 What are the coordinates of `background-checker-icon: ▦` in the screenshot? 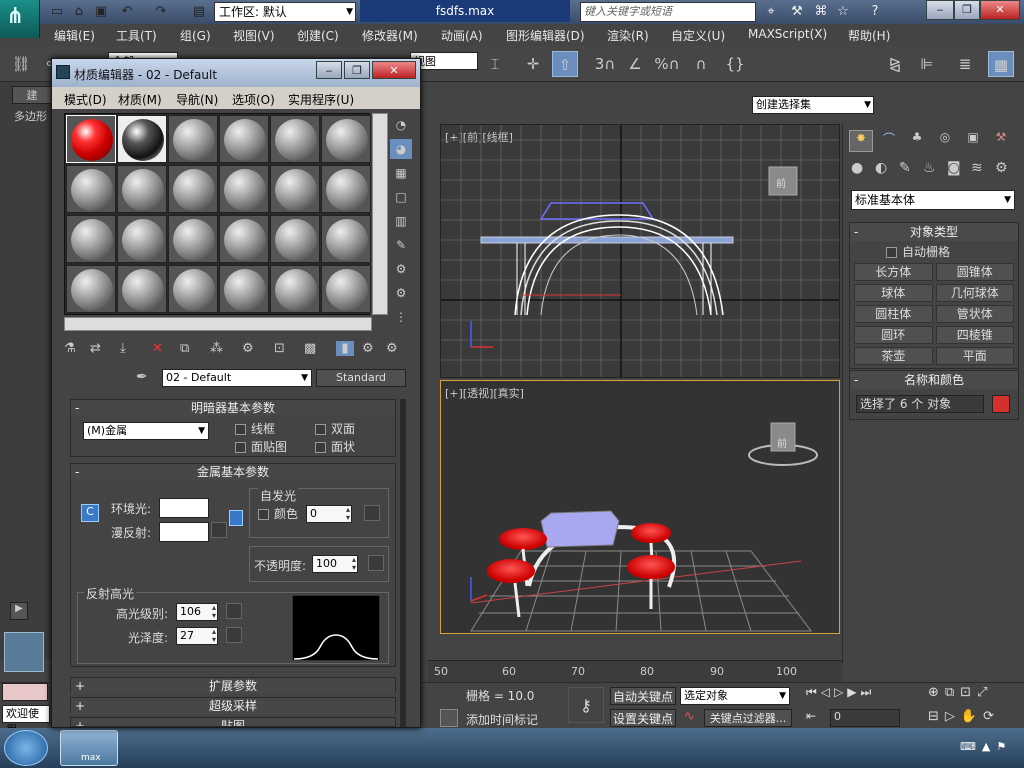 It's located at (401, 173).